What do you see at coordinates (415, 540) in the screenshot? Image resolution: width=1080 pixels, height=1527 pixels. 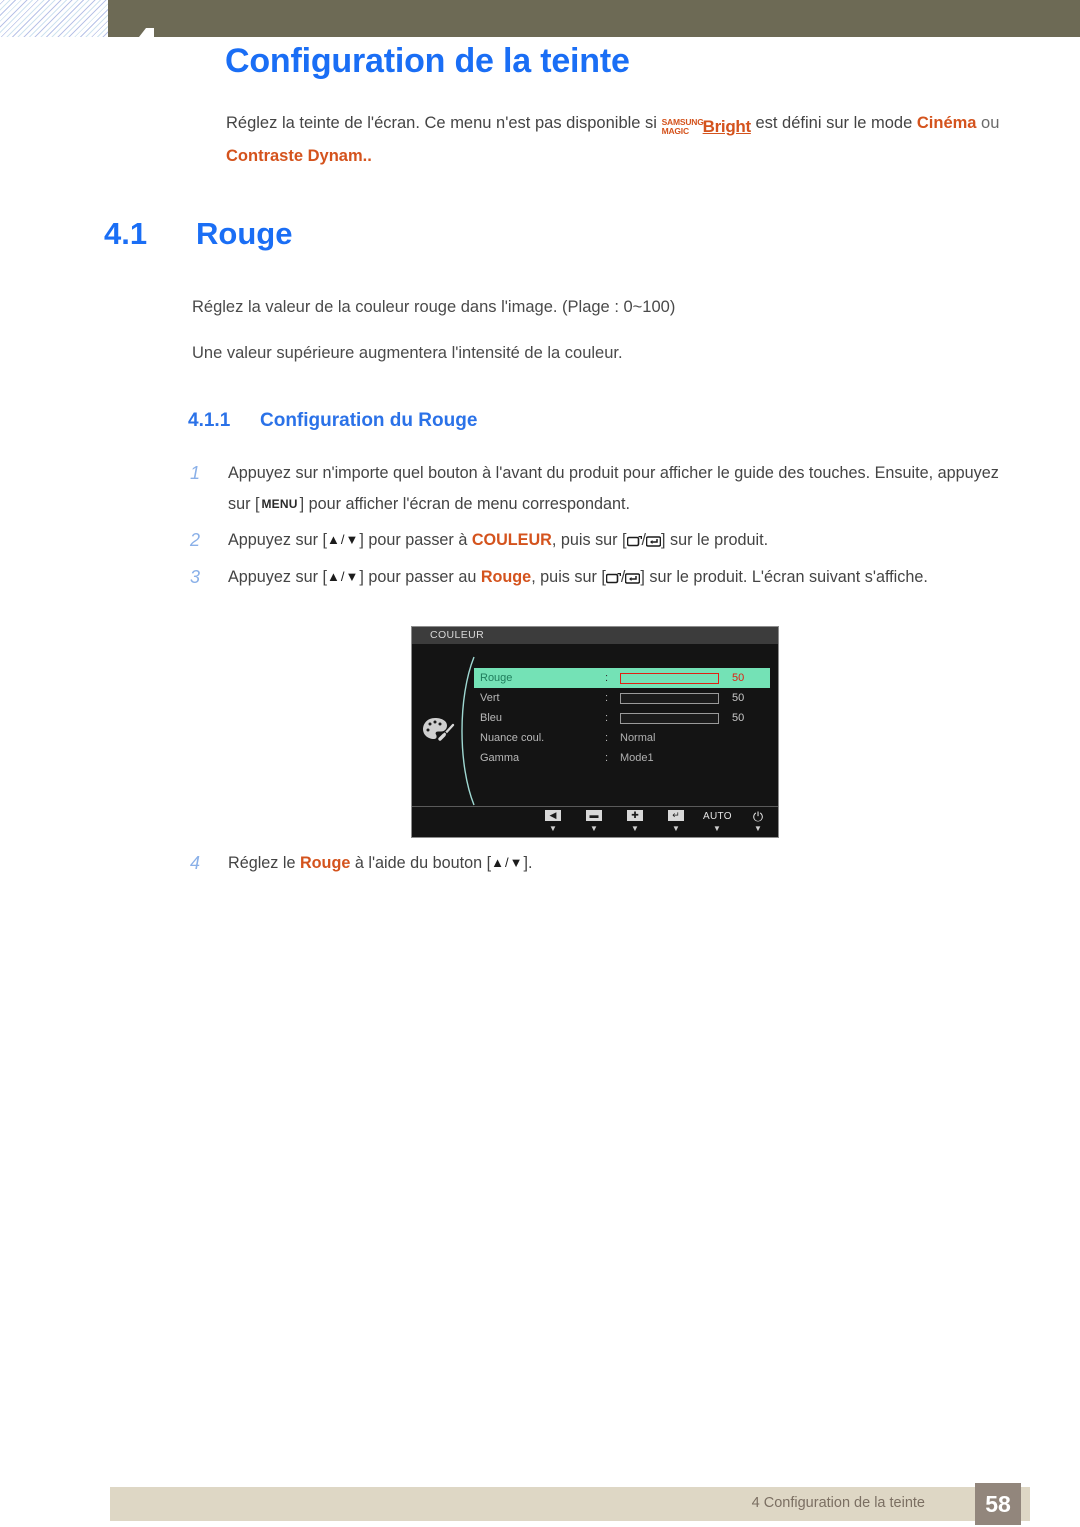 I see `step-text-b: ] pour passer à` at bounding box center [415, 540].